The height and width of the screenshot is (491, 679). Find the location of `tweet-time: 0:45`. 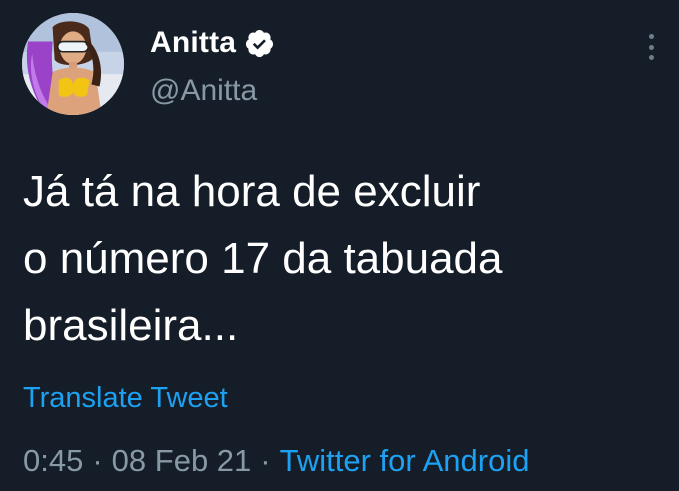

tweet-time: 0:45 is located at coordinates (53, 461).